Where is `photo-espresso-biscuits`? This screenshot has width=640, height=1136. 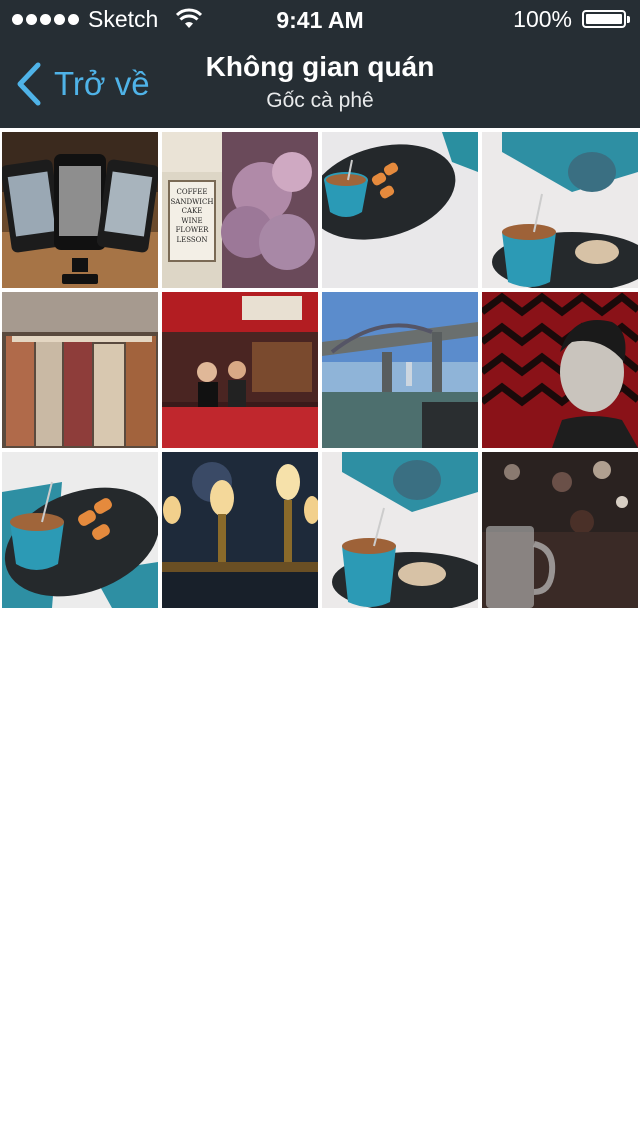
photo-espresso-biscuits is located at coordinates (400, 210).